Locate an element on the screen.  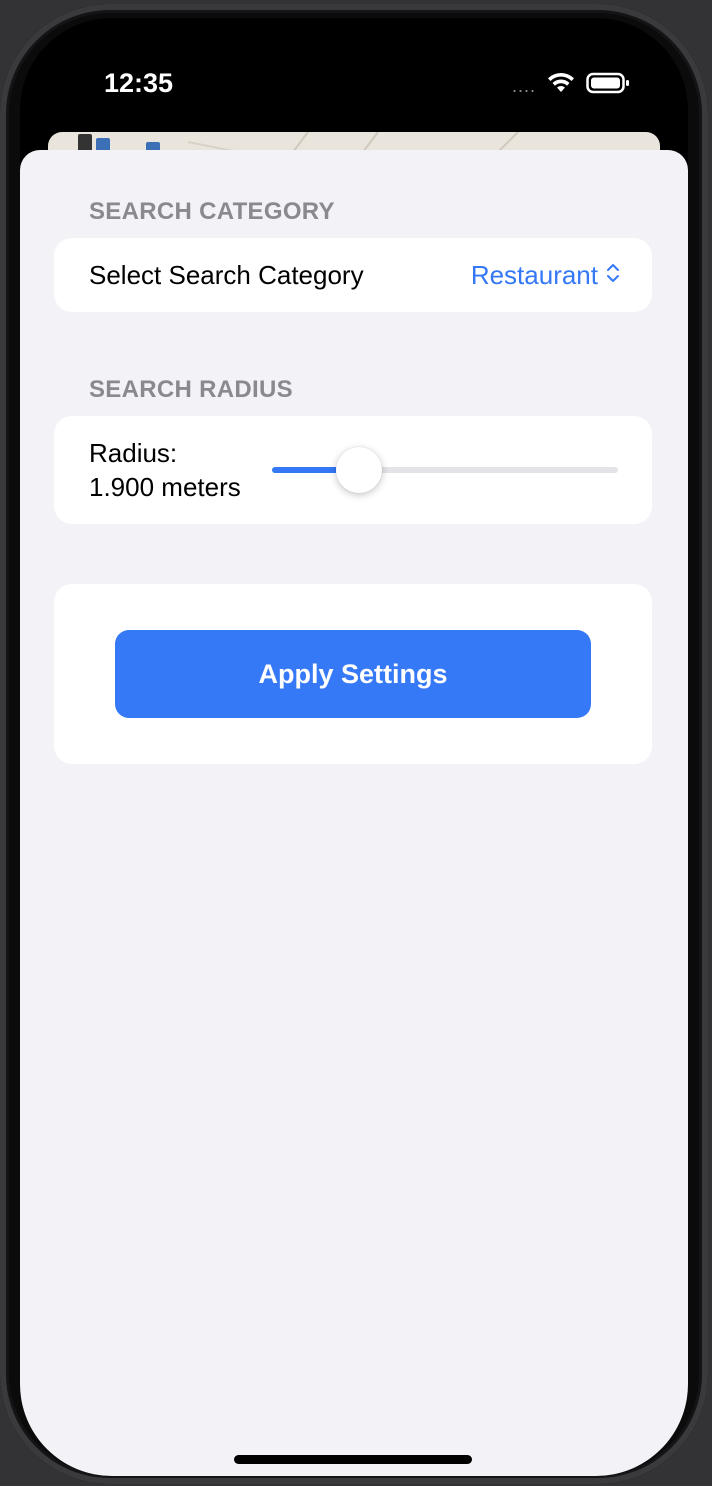
status-time: 12:35 is located at coordinates (139, 83).